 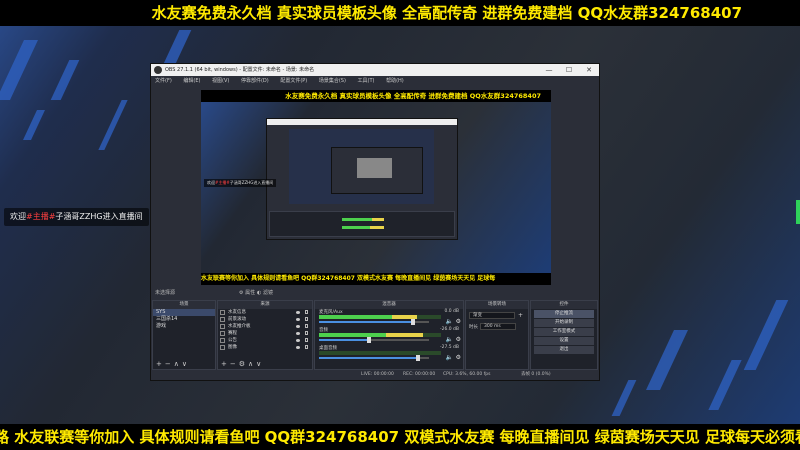 What do you see at coordinates (265, 364) in the screenshot?
I see `sources-toolbar: +−⚙∧∨` at bounding box center [265, 364].